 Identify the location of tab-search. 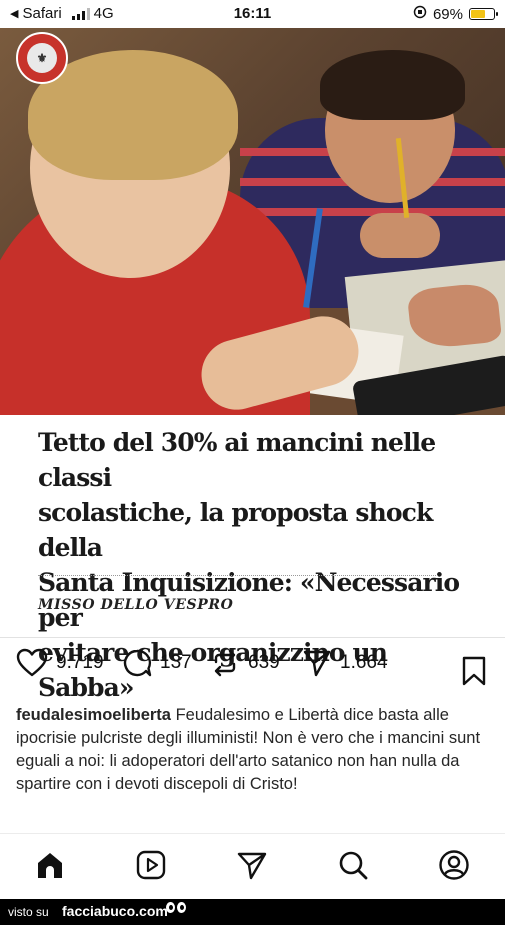
(353, 867).